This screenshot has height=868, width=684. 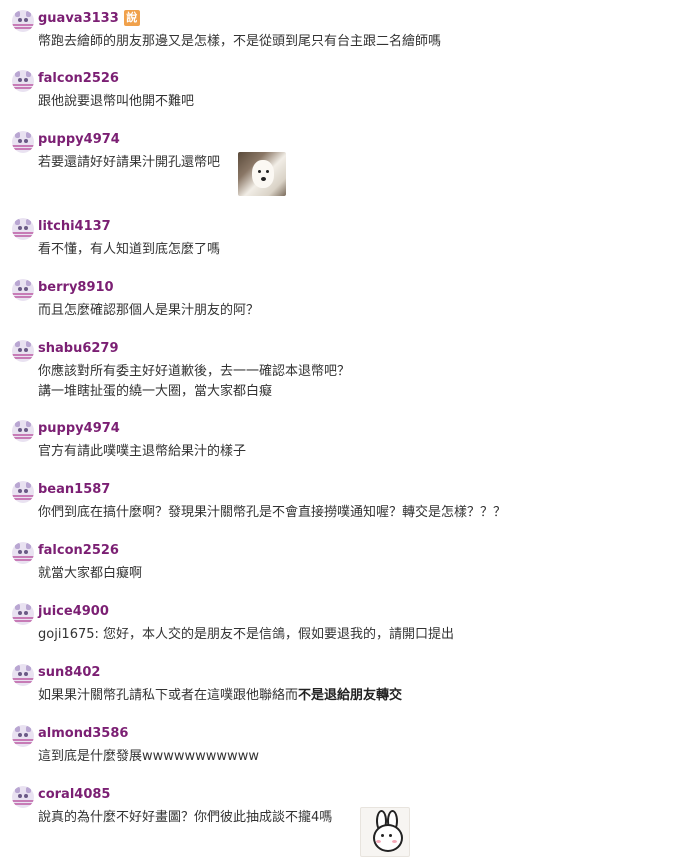 I want to click on comment-text: 你應該對所有委主好好道歉後，去一一確認本退幣吧？, so click(x=194, y=371).